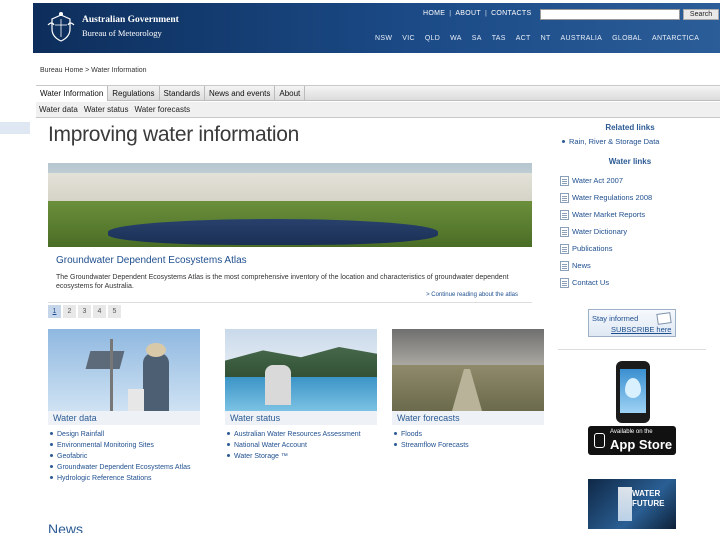 The height and width of the screenshot is (540, 720). I want to click on subscribe-link: SUBSCRIBE here, so click(641, 329).